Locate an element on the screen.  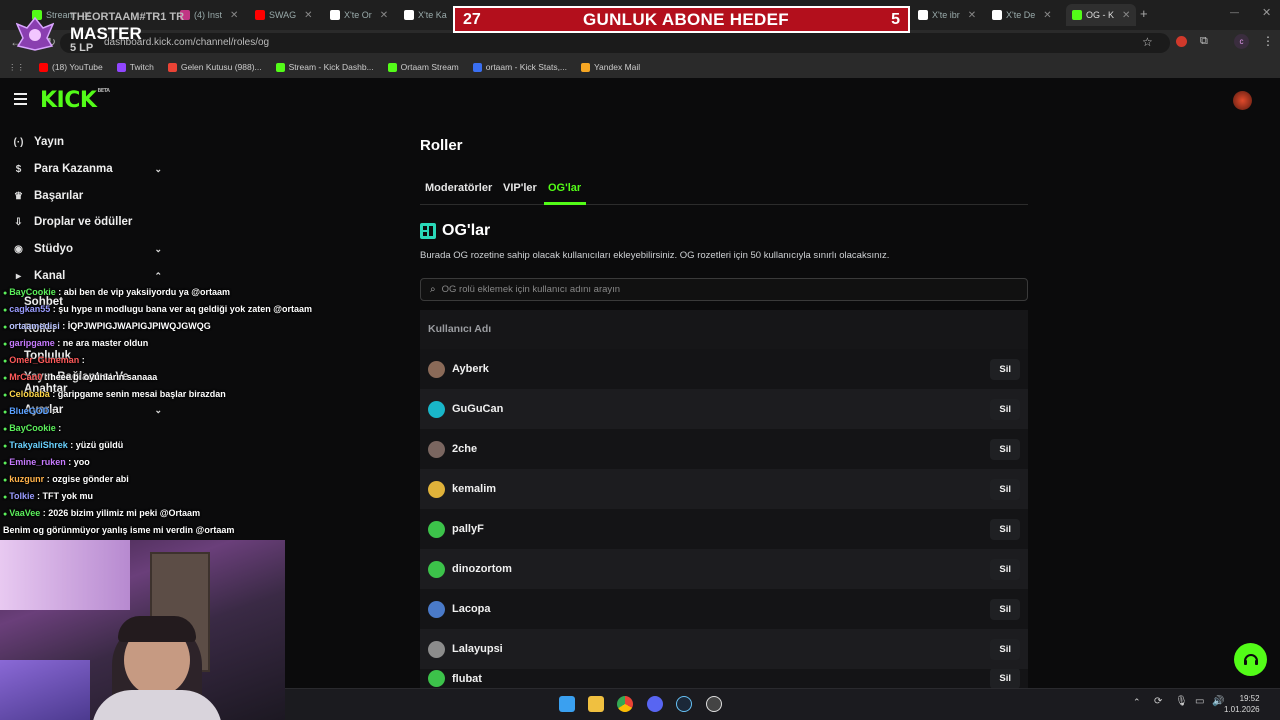
active-tab-indicator is located at coordinates (565, 203).